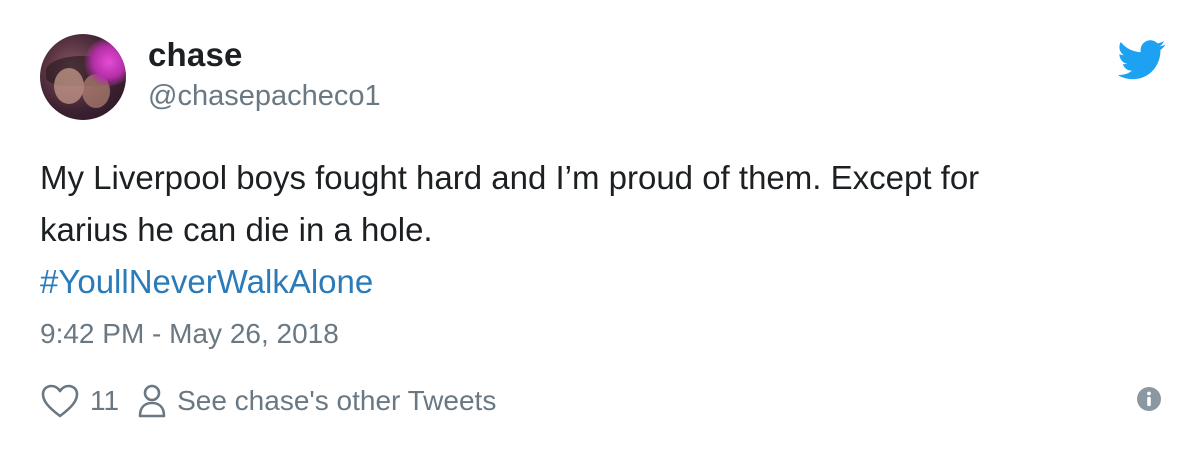 This screenshot has height=450, width=1200. What do you see at coordinates (60, 401) in the screenshot?
I see `heart-icon` at bounding box center [60, 401].